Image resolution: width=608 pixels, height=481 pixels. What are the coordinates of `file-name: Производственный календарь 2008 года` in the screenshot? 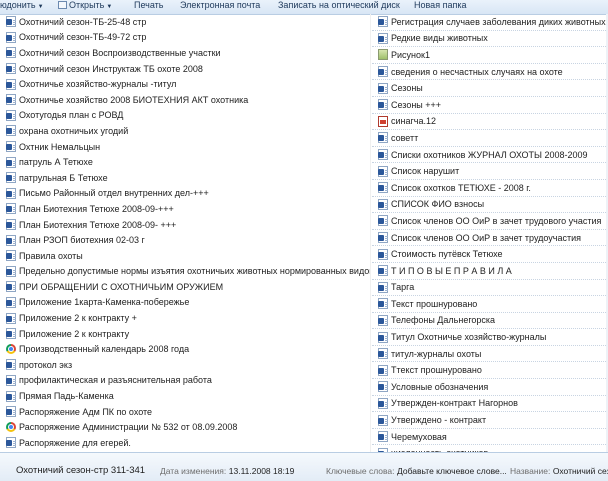 It's located at (104, 349).